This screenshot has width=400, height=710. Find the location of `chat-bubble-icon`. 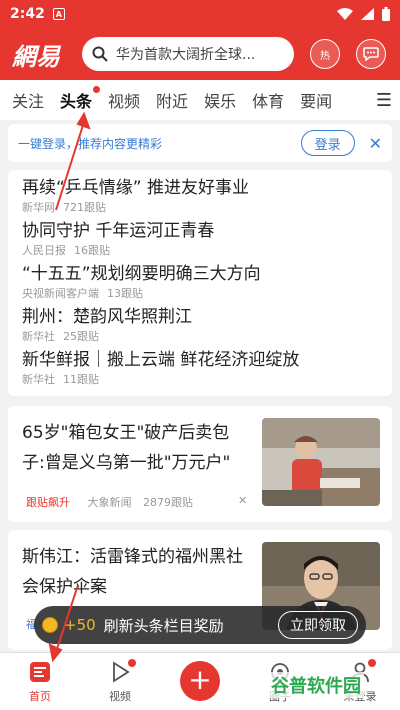

chat-bubble-icon is located at coordinates (371, 54).